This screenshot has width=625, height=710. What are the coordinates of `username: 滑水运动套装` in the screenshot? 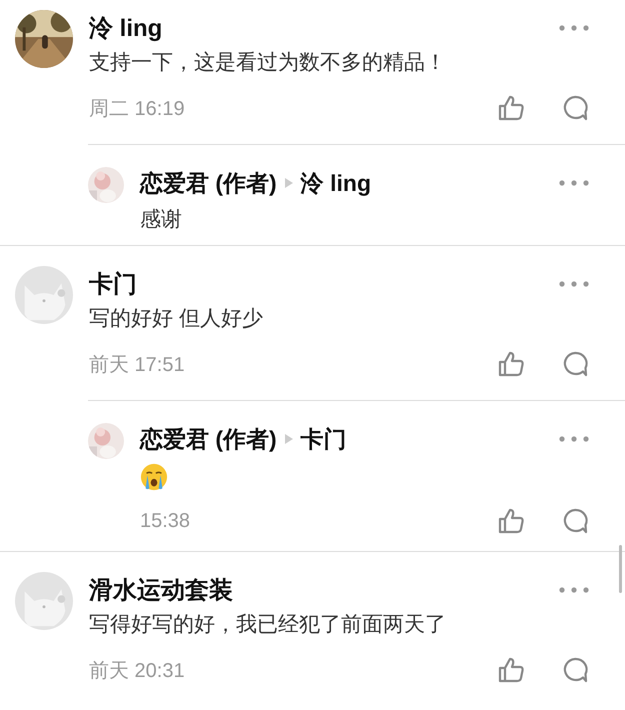 It's located at (161, 591).